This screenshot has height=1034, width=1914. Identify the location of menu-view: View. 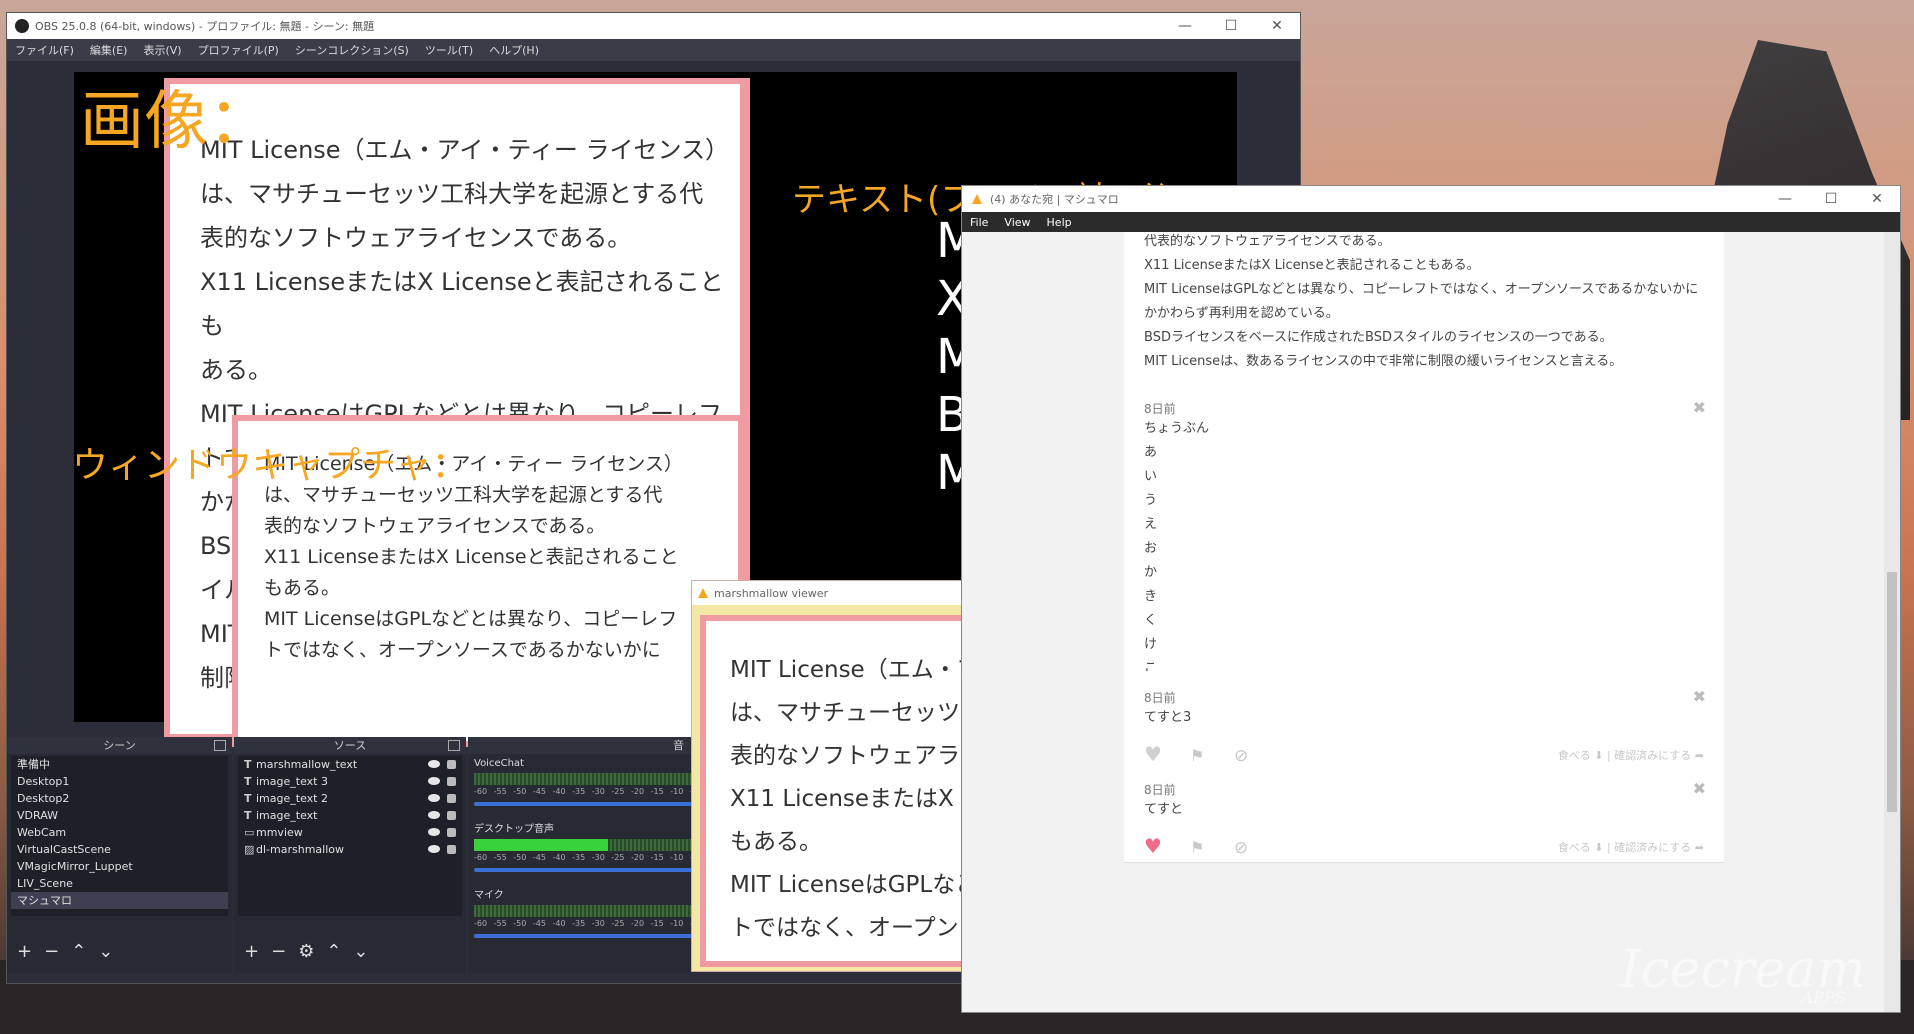
(1017, 222).